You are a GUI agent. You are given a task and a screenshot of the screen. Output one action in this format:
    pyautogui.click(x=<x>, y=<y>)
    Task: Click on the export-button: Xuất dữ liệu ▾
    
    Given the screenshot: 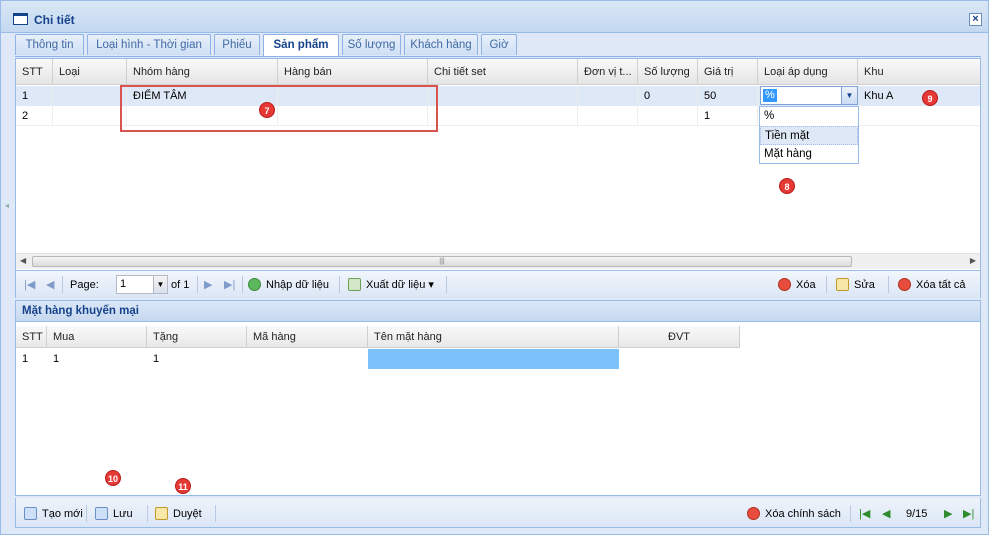 What is the action you would take?
    pyautogui.click(x=391, y=285)
    